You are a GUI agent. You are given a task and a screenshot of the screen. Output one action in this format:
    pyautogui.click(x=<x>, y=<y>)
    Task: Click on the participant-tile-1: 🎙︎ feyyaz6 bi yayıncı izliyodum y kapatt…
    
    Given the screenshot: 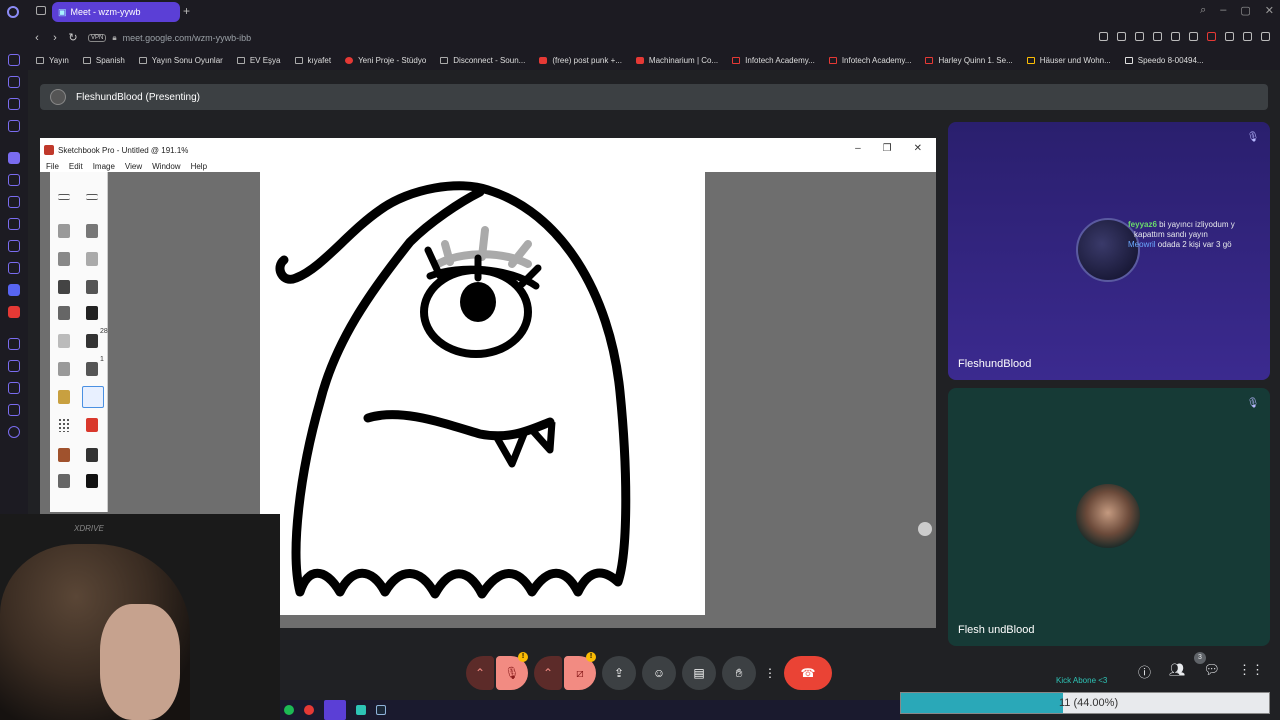 What is the action you would take?
    pyautogui.click(x=1109, y=251)
    